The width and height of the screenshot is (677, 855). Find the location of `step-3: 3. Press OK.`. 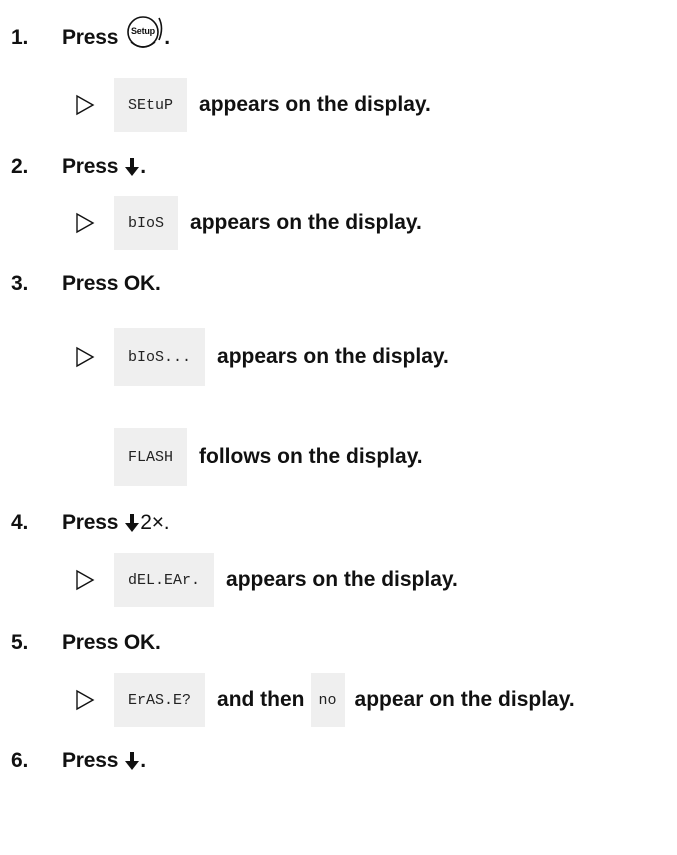

step-3: 3. Press OK. is located at coordinates (338, 284).